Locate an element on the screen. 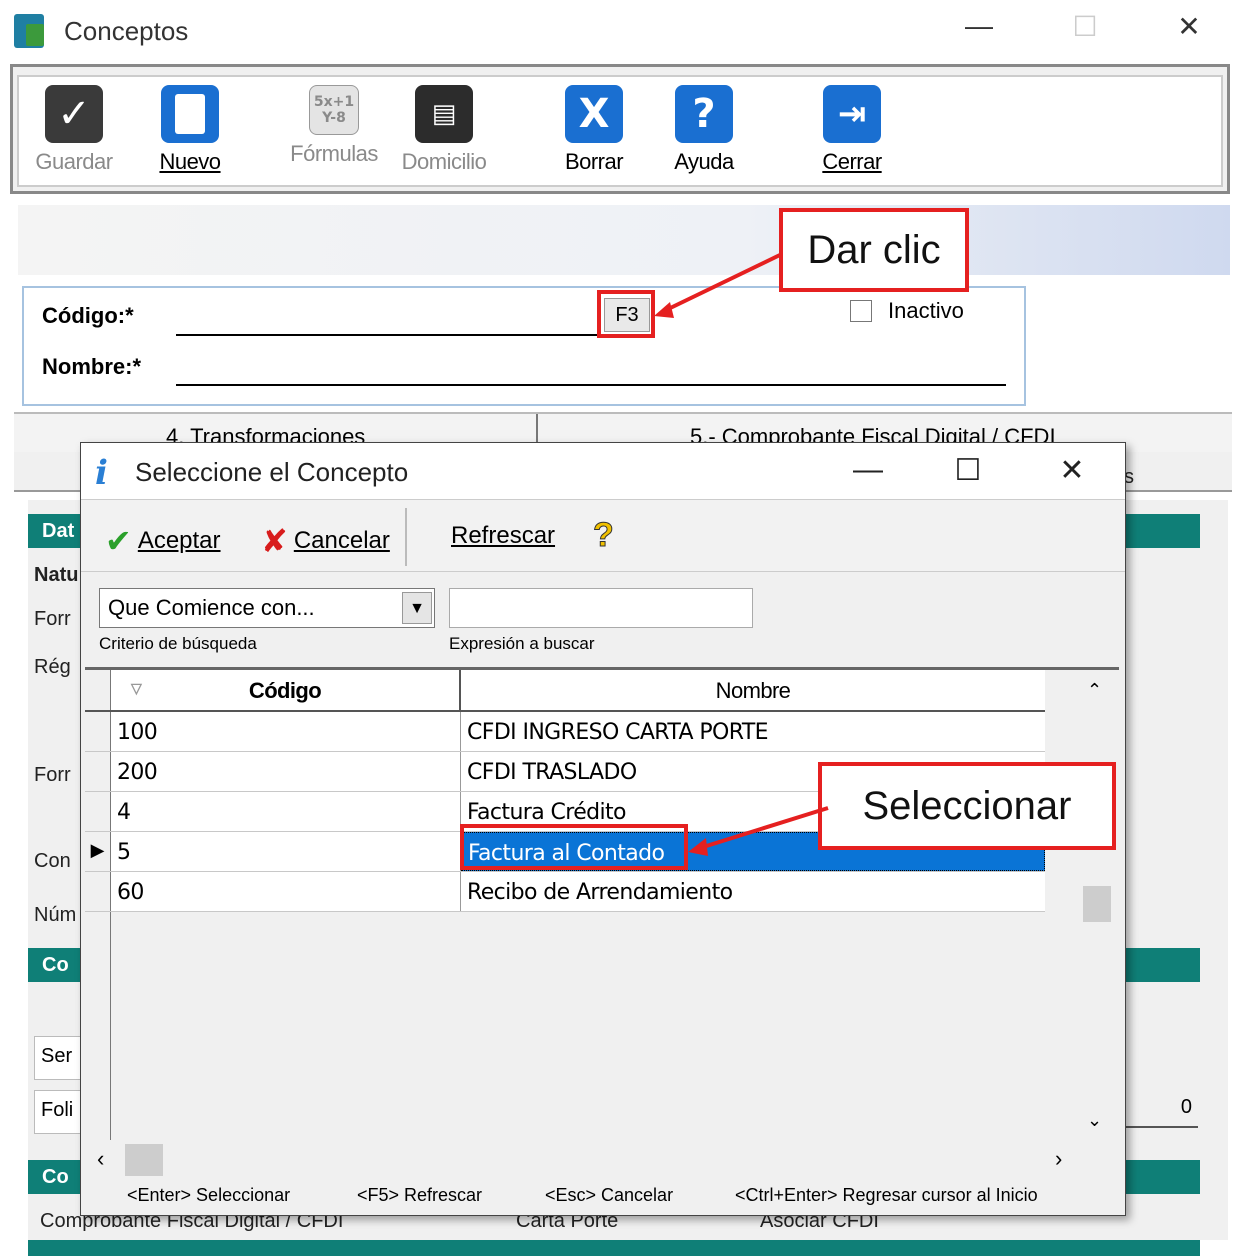  selection-highlight is located at coordinates (574, 847).